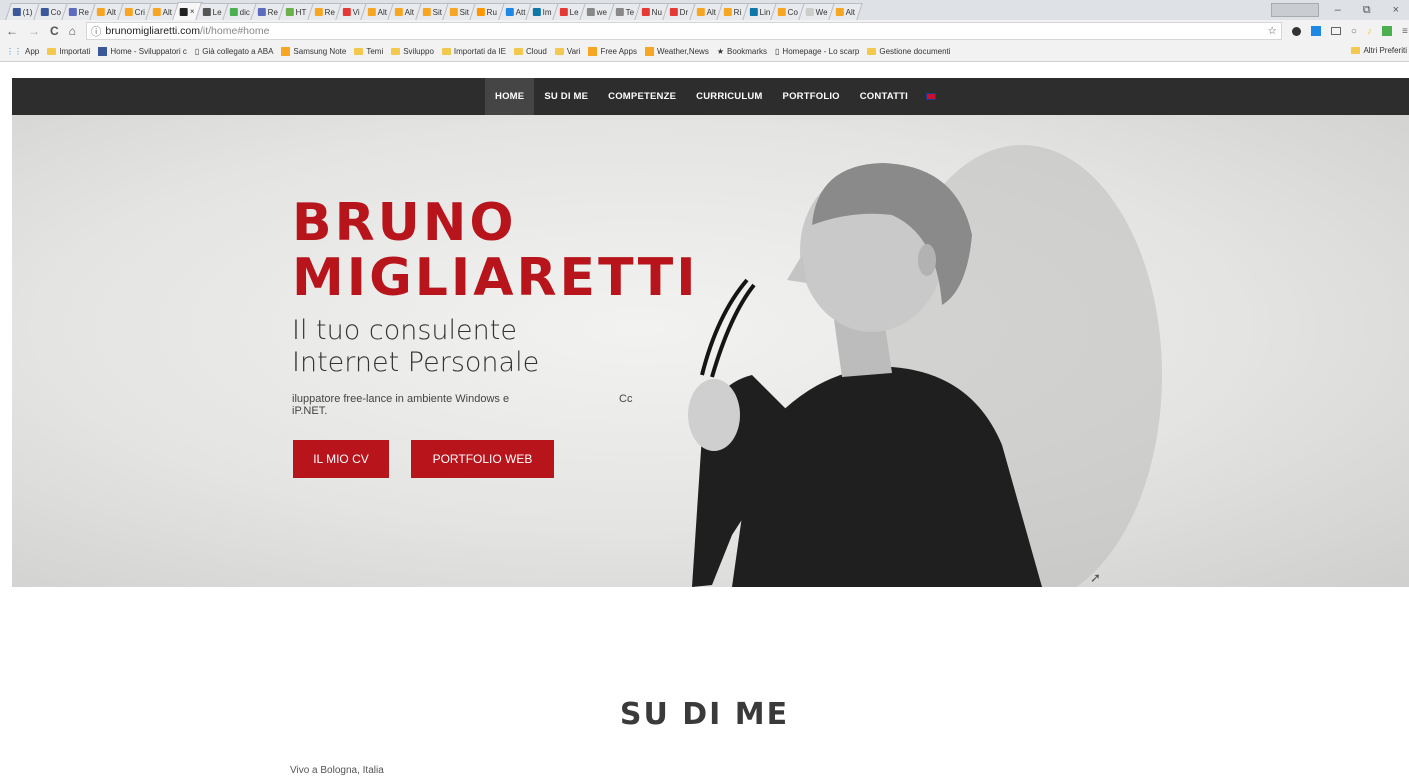 This screenshot has width=1409, height=776. What do you see at coordinates (1354, 31) in the screenshot?
I see `extension-icon: ○` at bounding box center [1354, 31].